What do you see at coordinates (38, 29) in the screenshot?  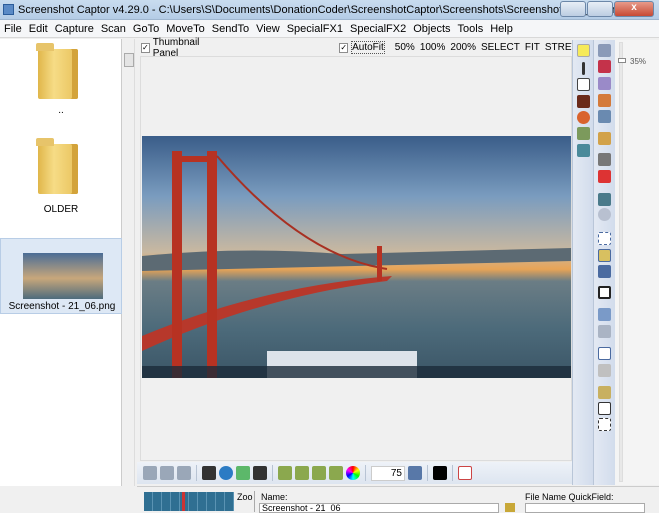 I see `menu-edit: Edit` at bounding box center [38, 29].